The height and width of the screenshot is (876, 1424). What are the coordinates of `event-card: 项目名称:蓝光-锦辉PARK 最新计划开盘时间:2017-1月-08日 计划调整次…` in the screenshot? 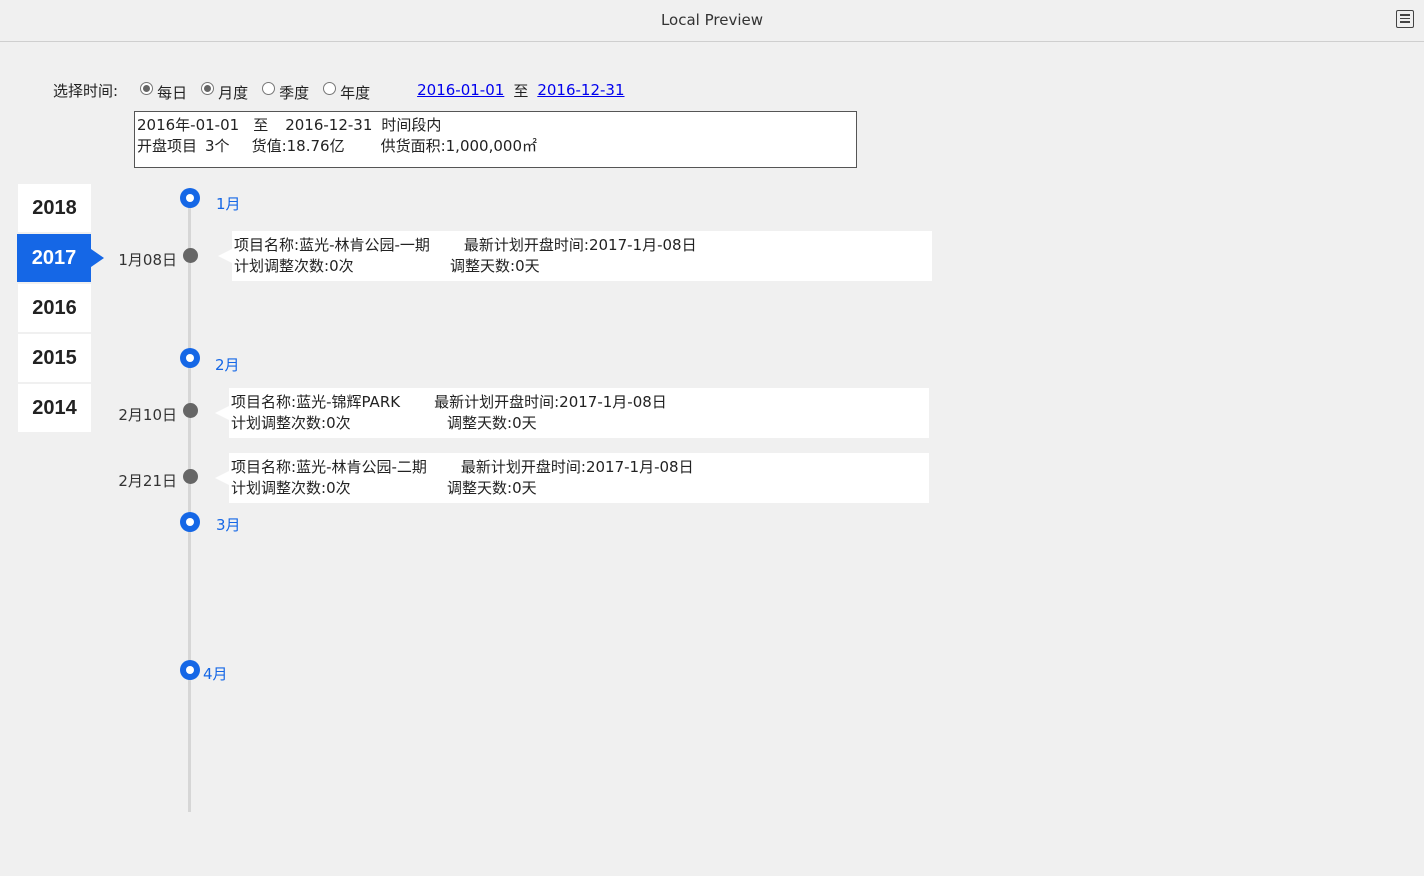 It's located at (572, 413).